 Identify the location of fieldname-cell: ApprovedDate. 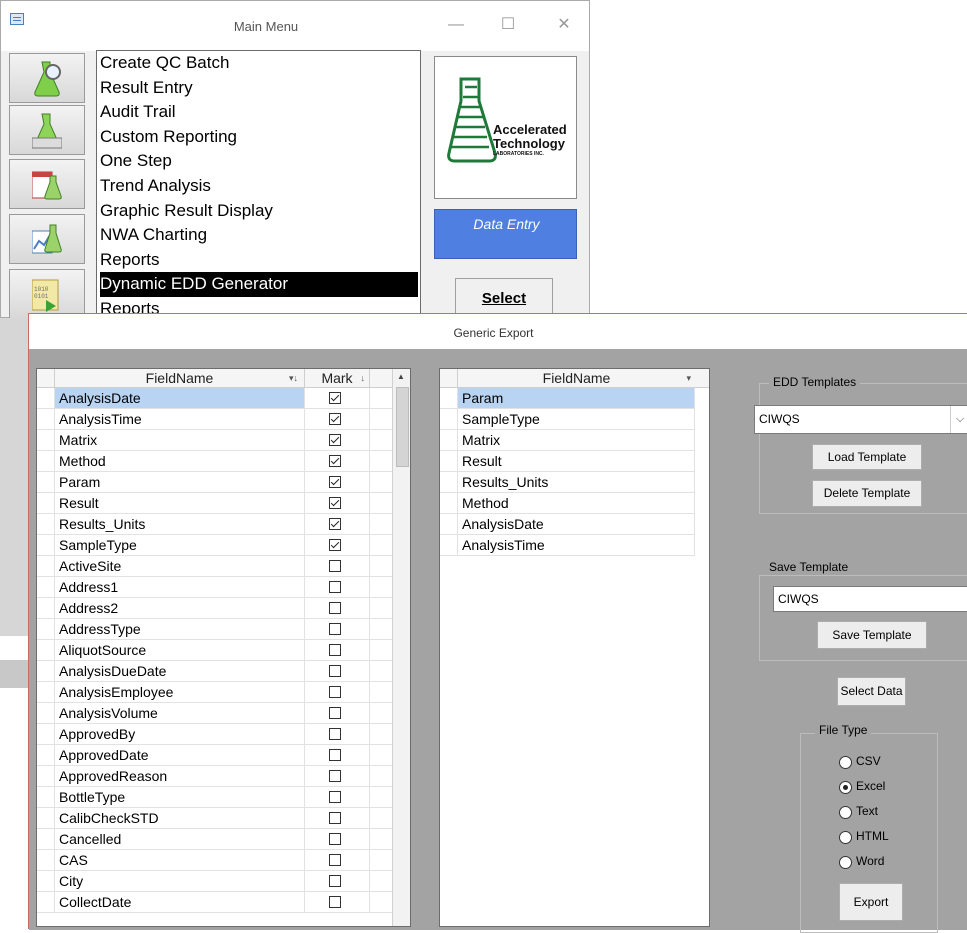
(180, 755).